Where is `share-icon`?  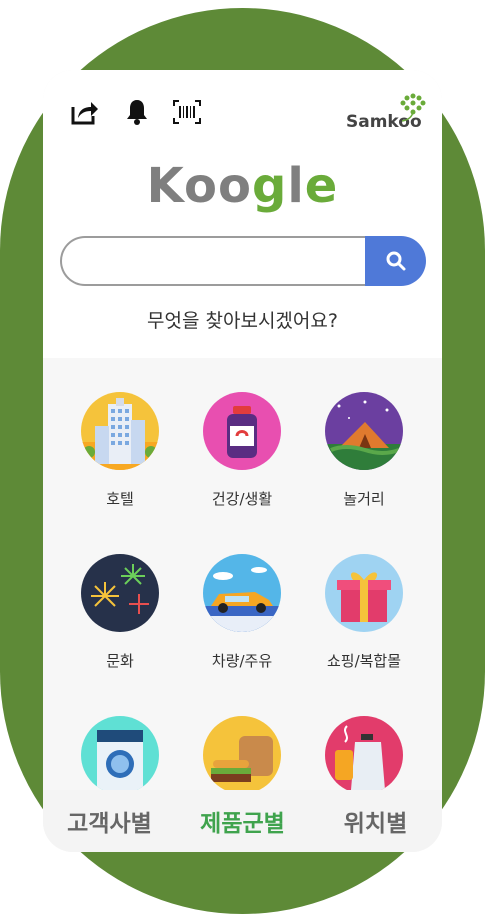 share-icon is located at coordinates (85, 112).